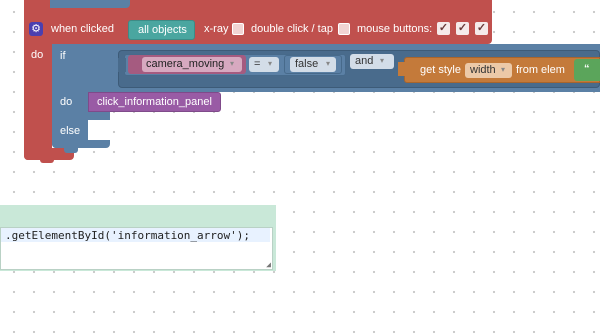 Image resolution: width=600 pixels, height=334 pixels. What do you see at coordinates (264, 64) in the screenshot?
I see `operator-dropdown: = ▾` at bounding box center [264, 64].